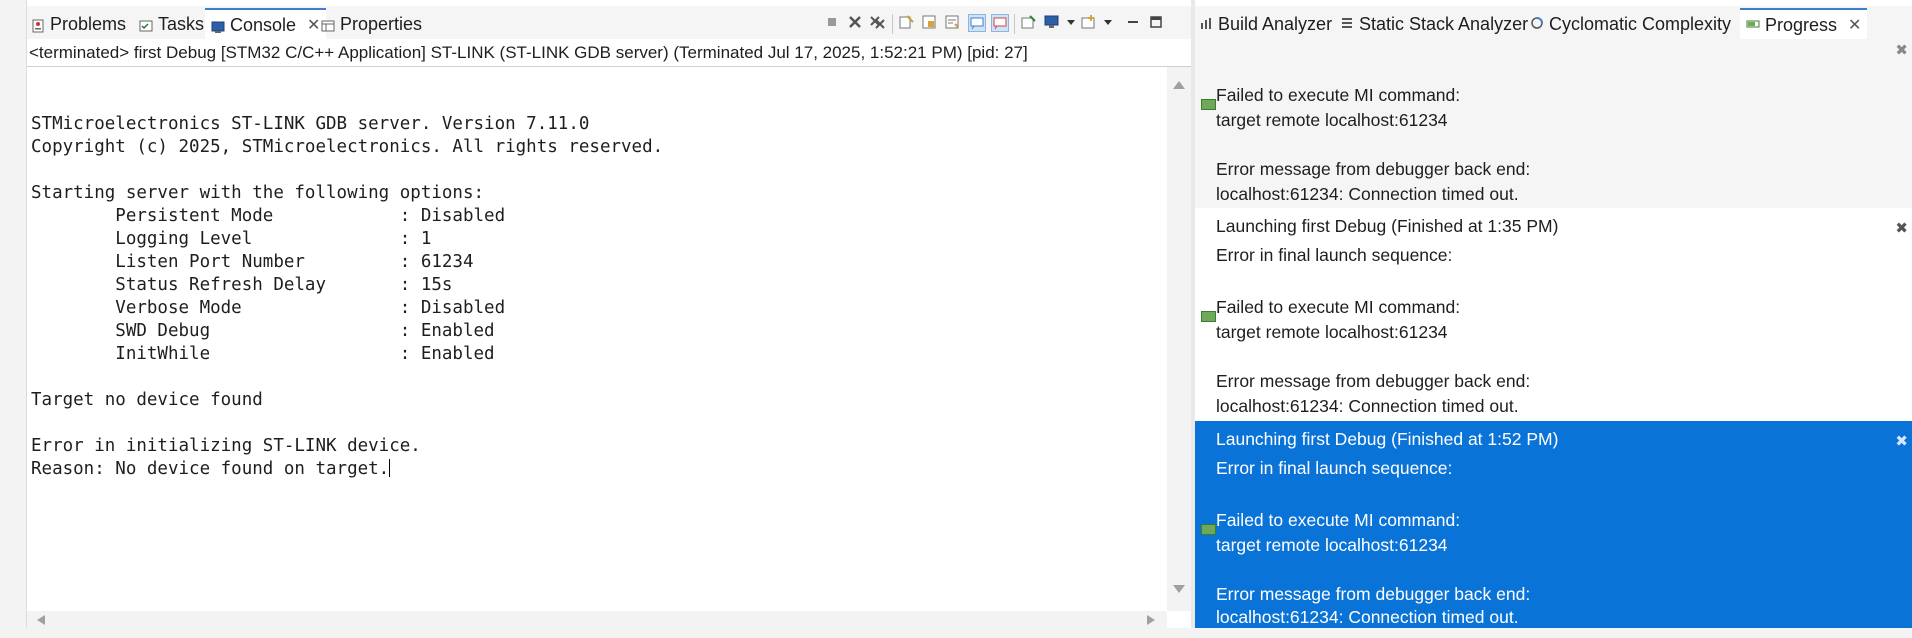 The height and width of the screenshot is (638, 1912). Describe the element at coordinates (855, 22) in the screenshot. I see `remove-launch-icon` at that location.